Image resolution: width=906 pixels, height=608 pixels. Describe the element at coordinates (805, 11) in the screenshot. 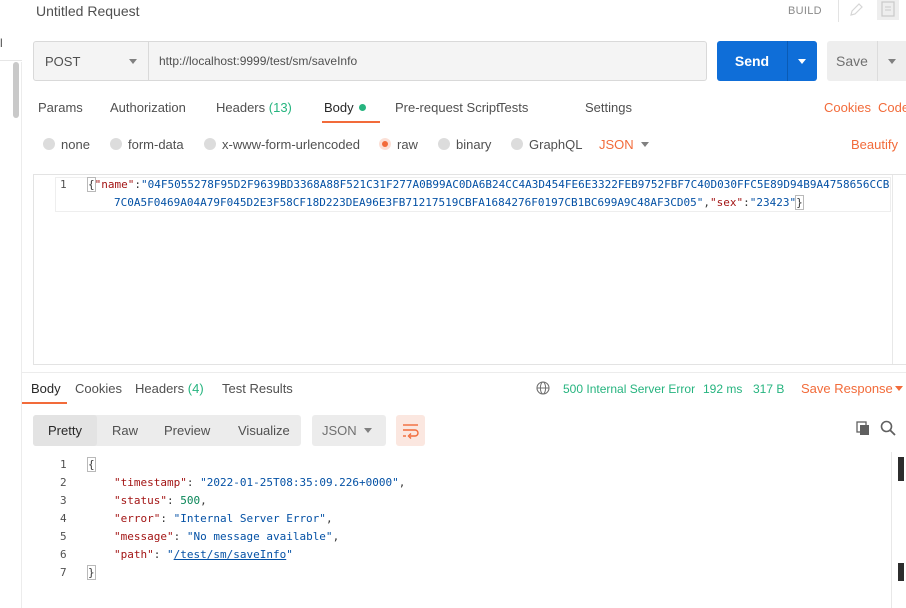

I see `build-mode-label: BUILD` at that location.